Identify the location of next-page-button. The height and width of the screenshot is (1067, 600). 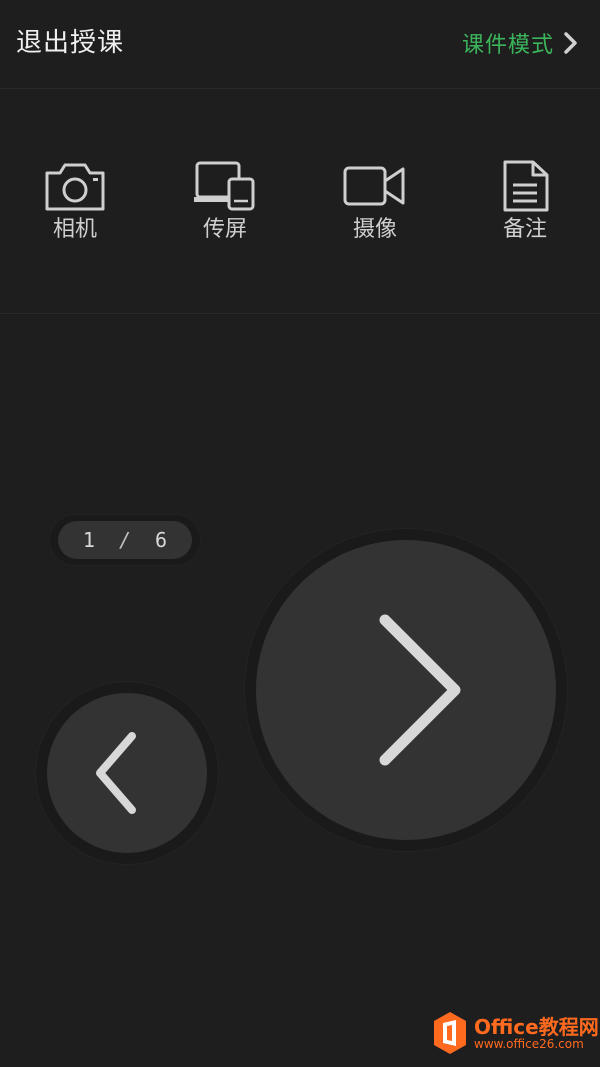
(406, 690).